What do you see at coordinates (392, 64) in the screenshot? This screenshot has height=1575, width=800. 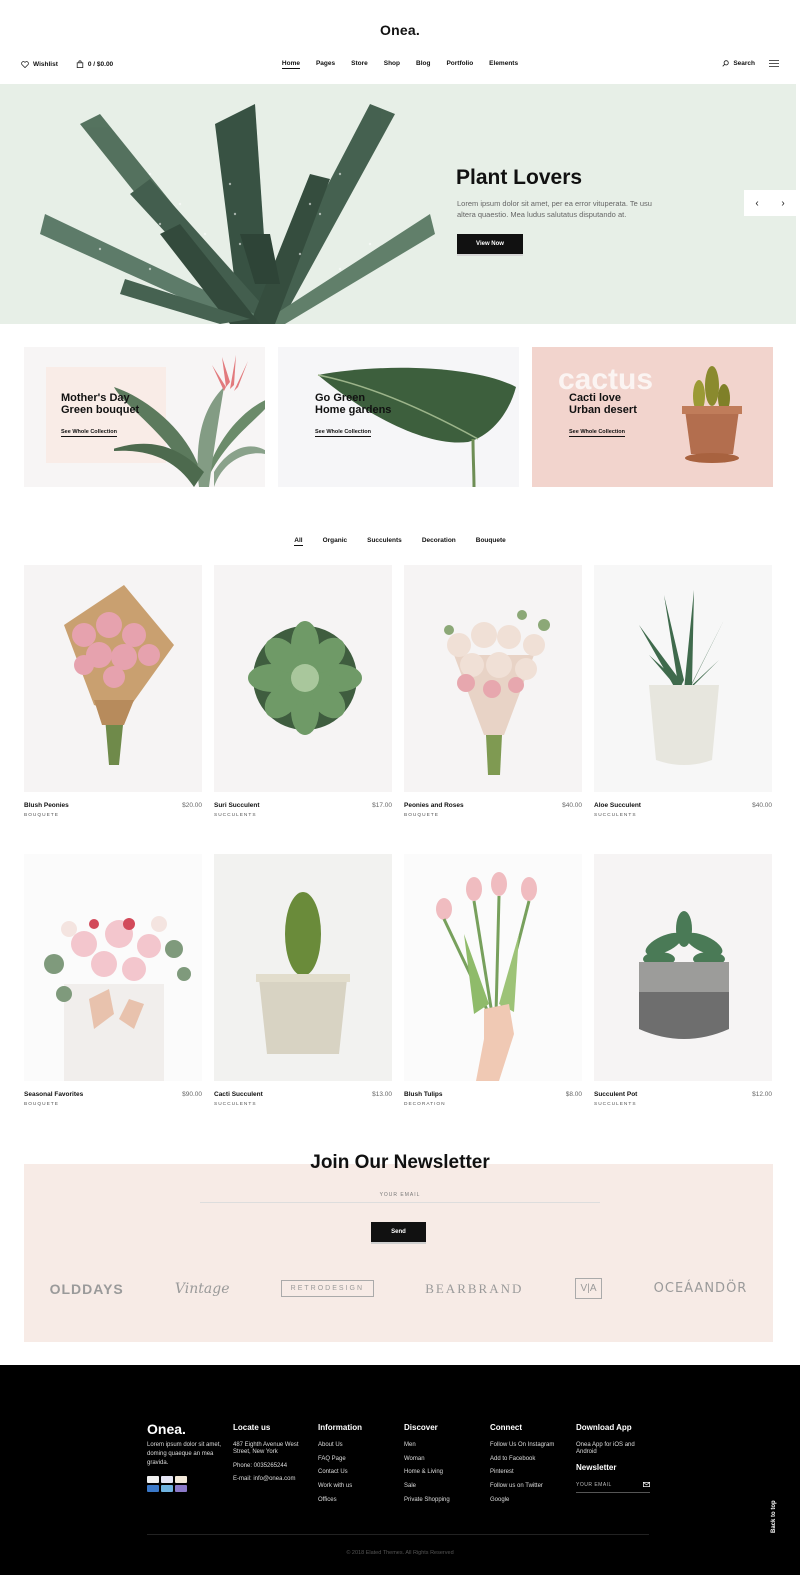 I see `nav-shop: Shop` at bounding box center [392, 64].